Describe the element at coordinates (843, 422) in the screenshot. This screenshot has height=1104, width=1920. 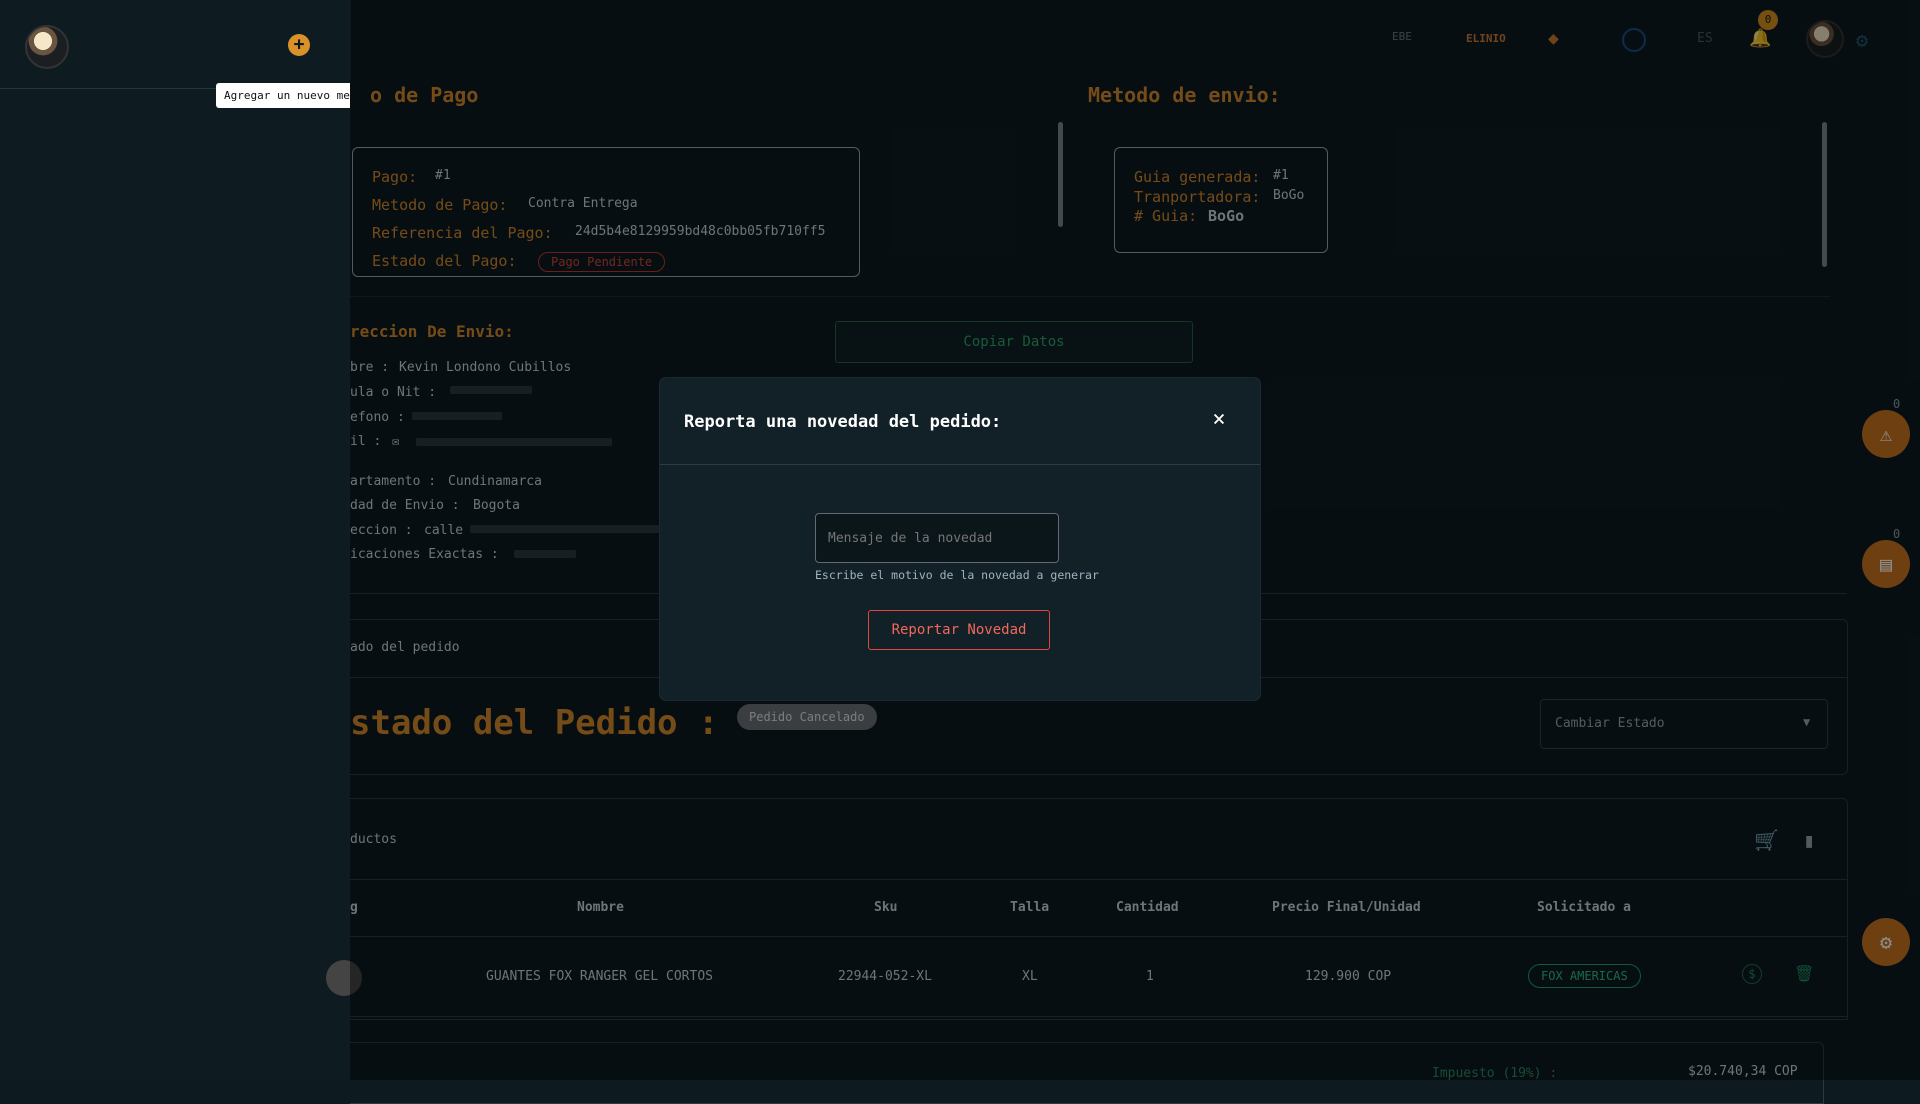
I see `modal-title: Reporta una novedad del pedido:` at that location.